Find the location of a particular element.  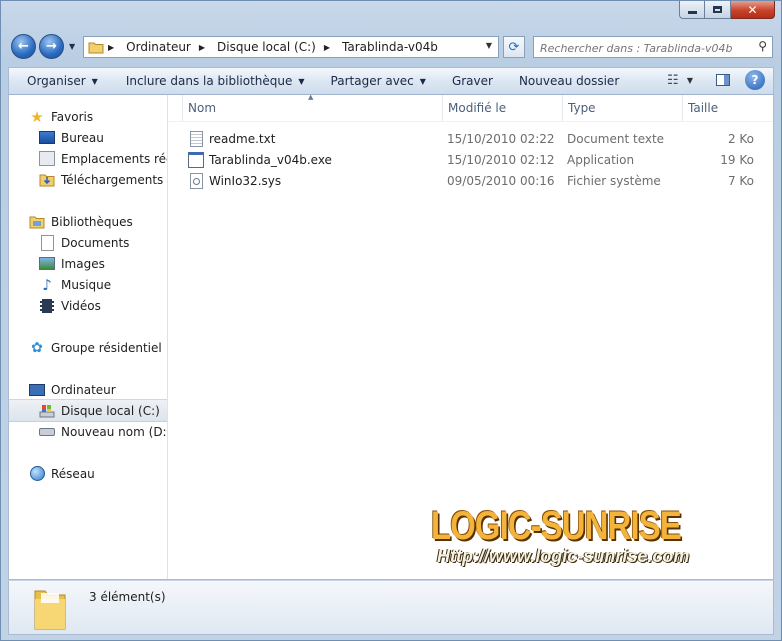

breadcrumb-current-folder: Tarablinda-v04b is located at coordinates (390, 47).